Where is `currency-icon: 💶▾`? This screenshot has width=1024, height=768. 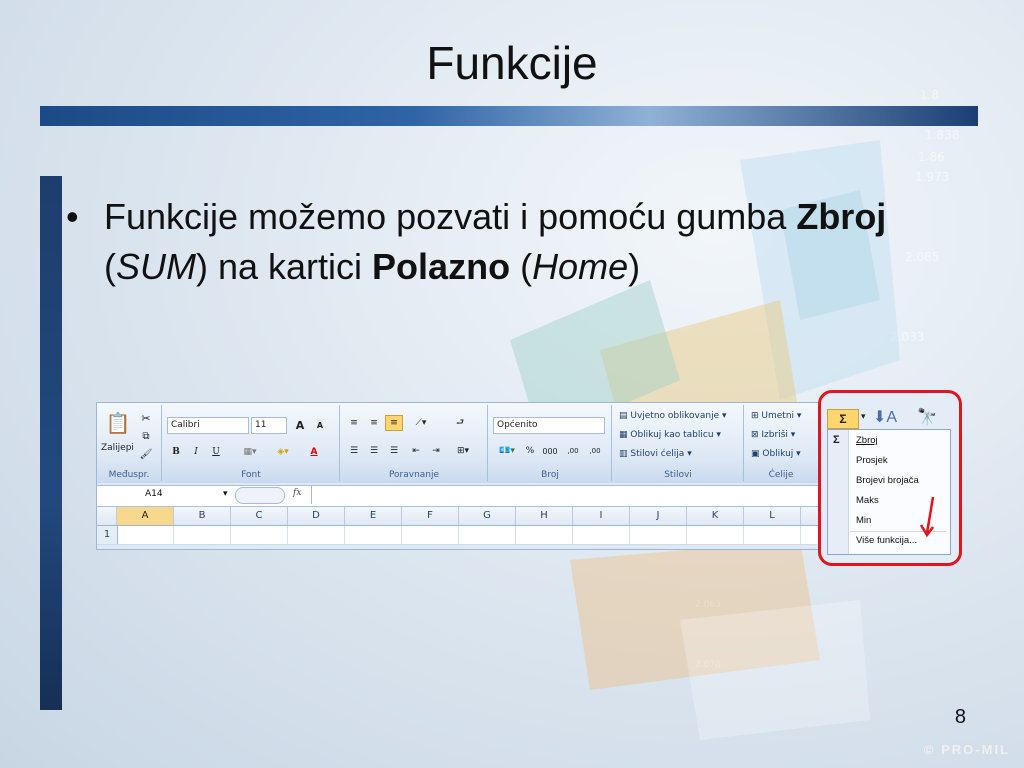 currency-icon: 💶▾ is located at coordinates (507, 451).